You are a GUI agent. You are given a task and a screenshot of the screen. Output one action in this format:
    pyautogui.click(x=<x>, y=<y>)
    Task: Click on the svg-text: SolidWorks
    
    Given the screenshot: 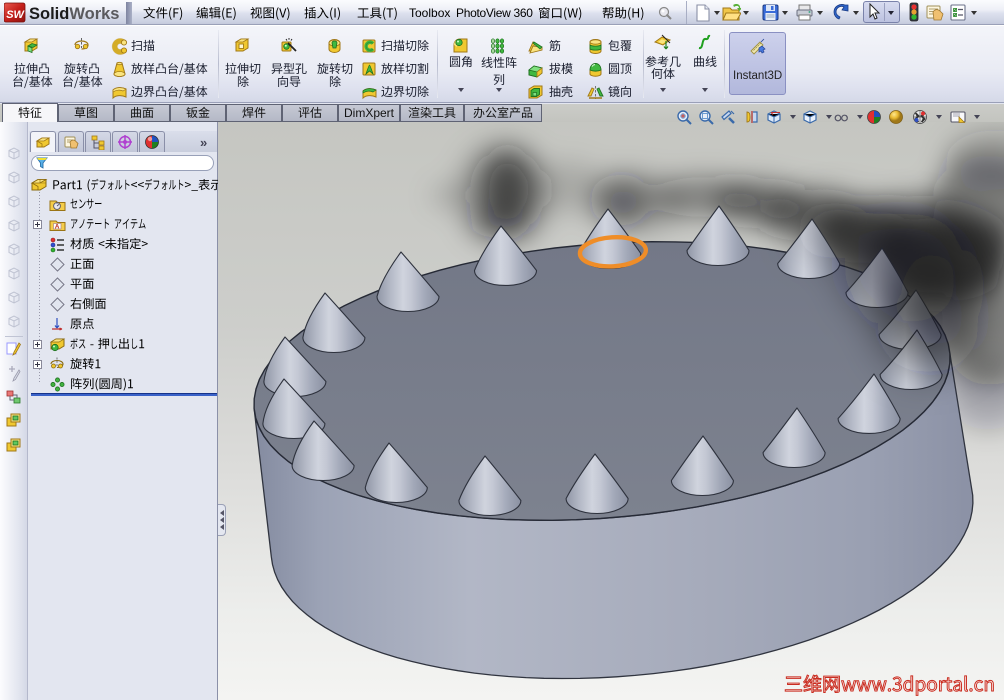 What is the action you would take?
    pyautogui.click(x=74, y=14)
    